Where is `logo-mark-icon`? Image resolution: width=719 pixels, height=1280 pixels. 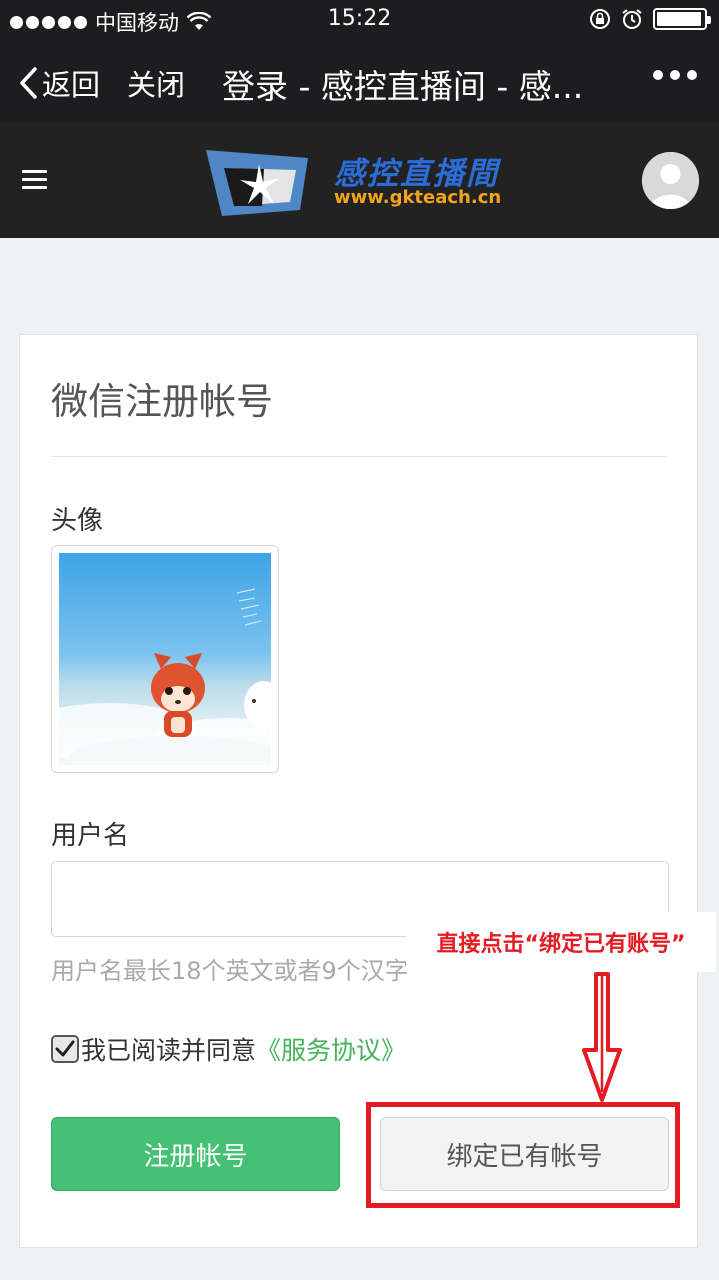
logo-mark-icon is located at coordinates (257, 183).